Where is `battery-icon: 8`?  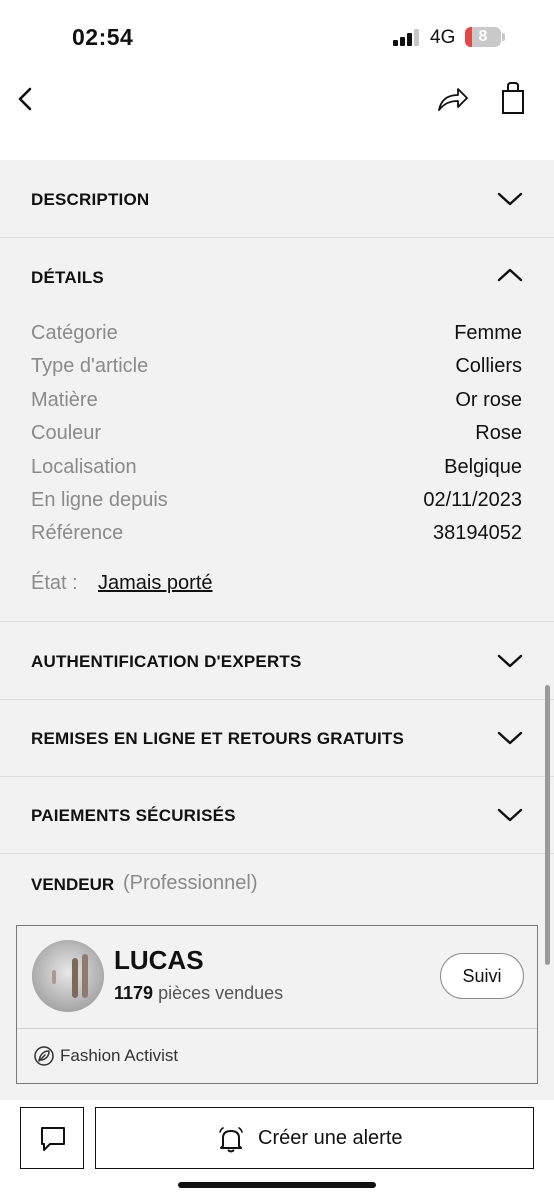 battery-icon: 8 is located at coordinates (485, 37).